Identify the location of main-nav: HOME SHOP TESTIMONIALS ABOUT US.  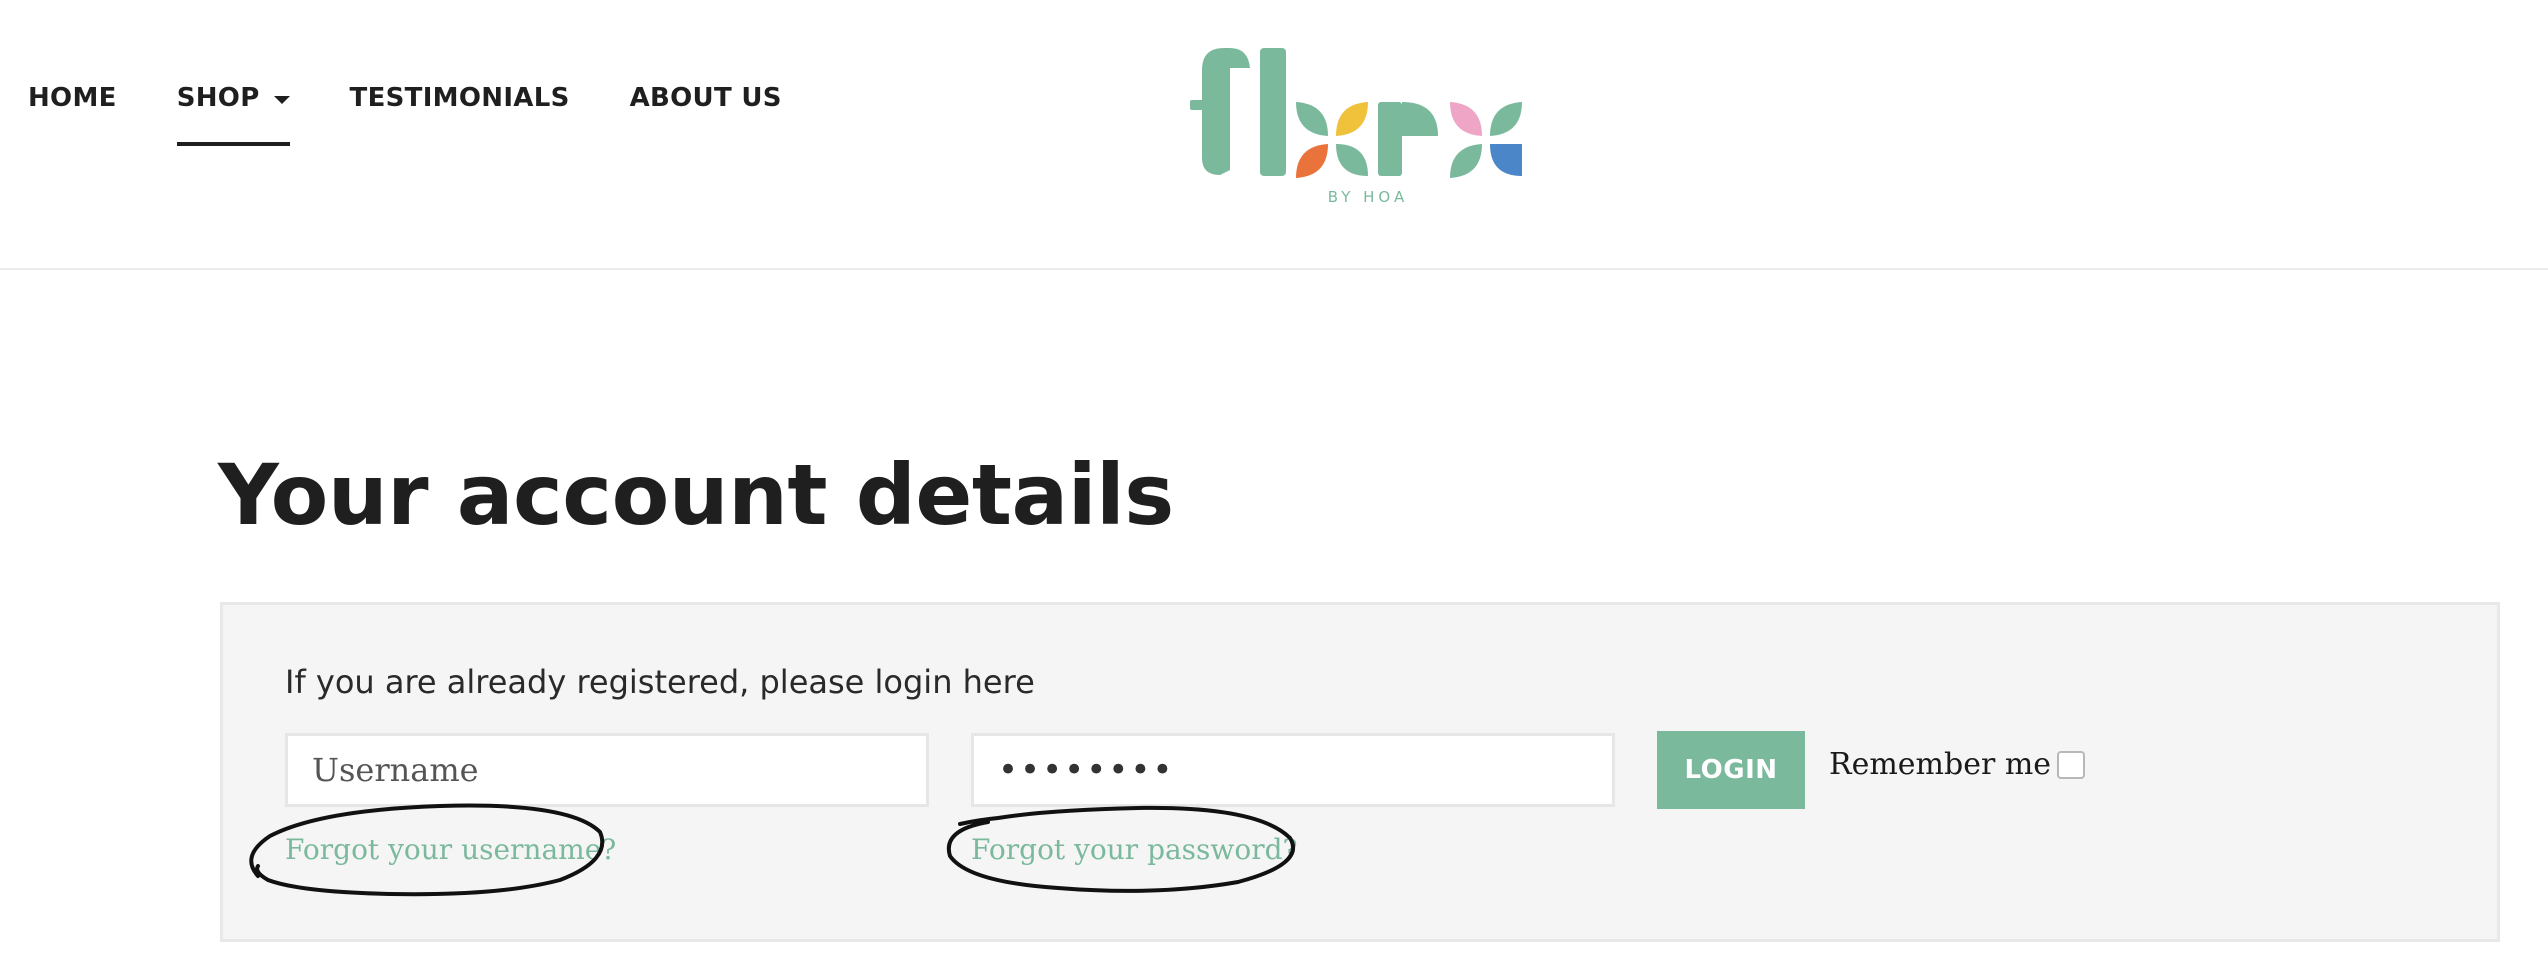
(435, 112).